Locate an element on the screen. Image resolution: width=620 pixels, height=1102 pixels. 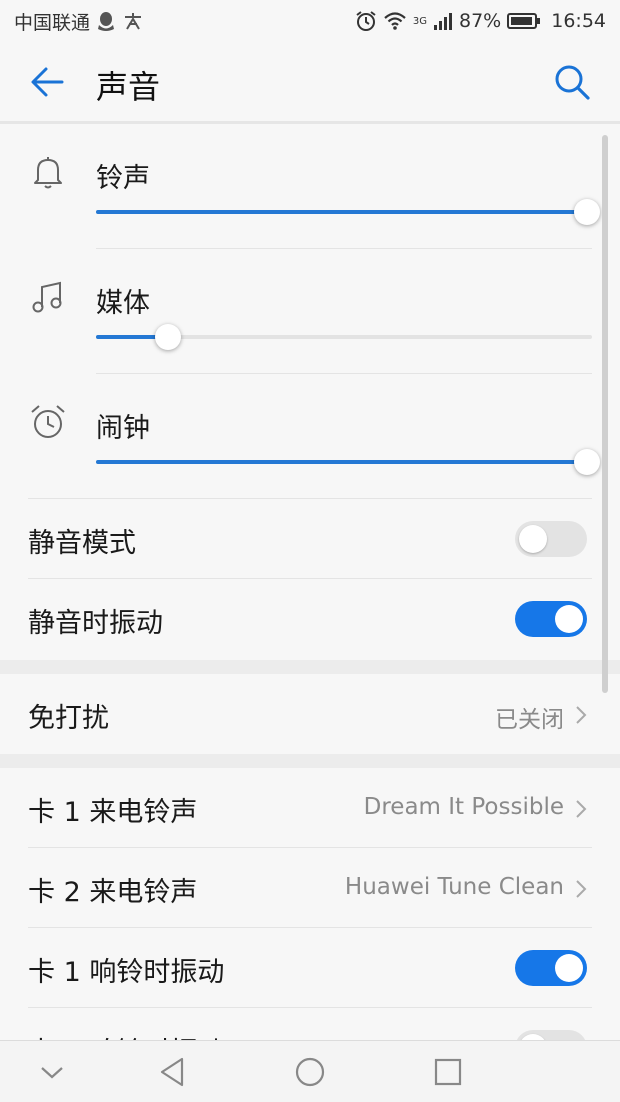
row-label: 卡 2 来电铃声 is located at coordinates (113, 892).